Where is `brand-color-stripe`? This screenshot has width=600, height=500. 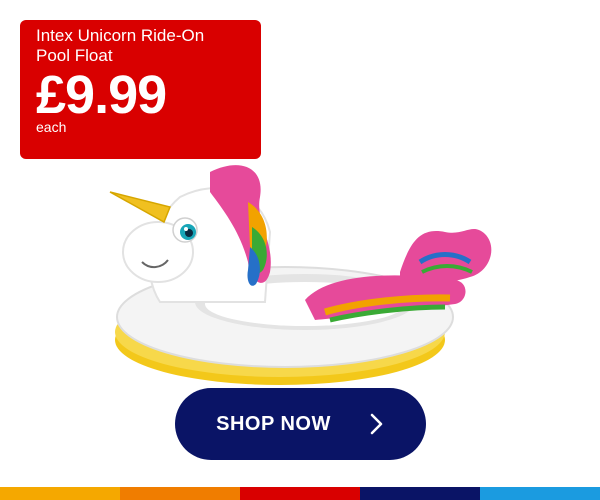 brand-color-stripe is located at coordinates (300, 493).